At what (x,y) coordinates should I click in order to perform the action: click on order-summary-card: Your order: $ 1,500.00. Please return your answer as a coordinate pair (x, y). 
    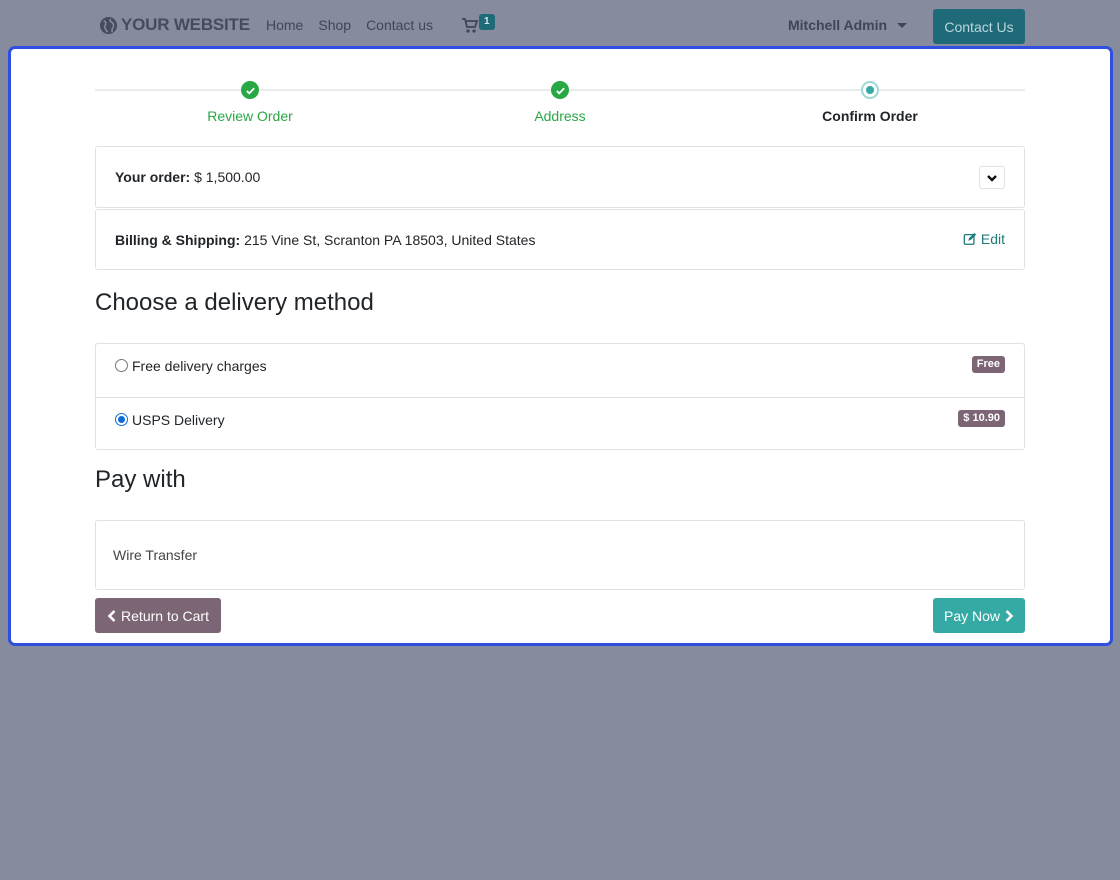
    Looking at the image, I should click on (560, 177).